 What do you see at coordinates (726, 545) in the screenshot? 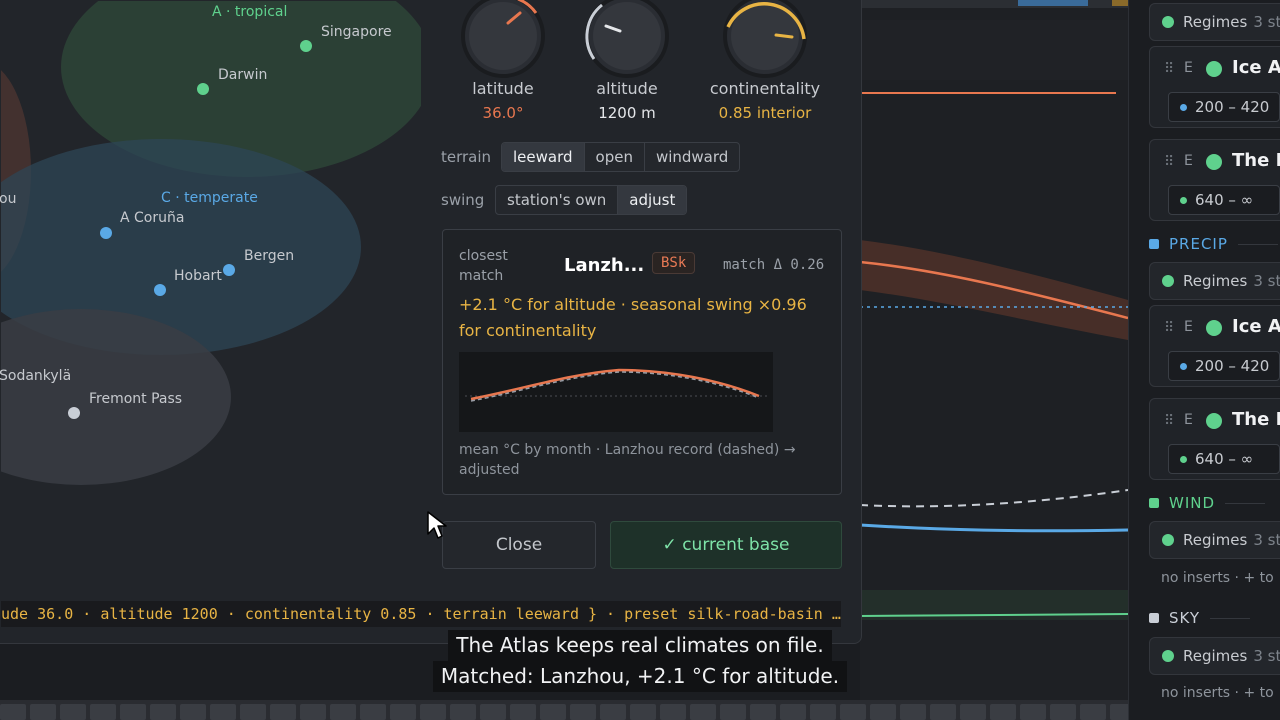
I see `current-base-button: ✓ current base` at bounding box center [726, 545].